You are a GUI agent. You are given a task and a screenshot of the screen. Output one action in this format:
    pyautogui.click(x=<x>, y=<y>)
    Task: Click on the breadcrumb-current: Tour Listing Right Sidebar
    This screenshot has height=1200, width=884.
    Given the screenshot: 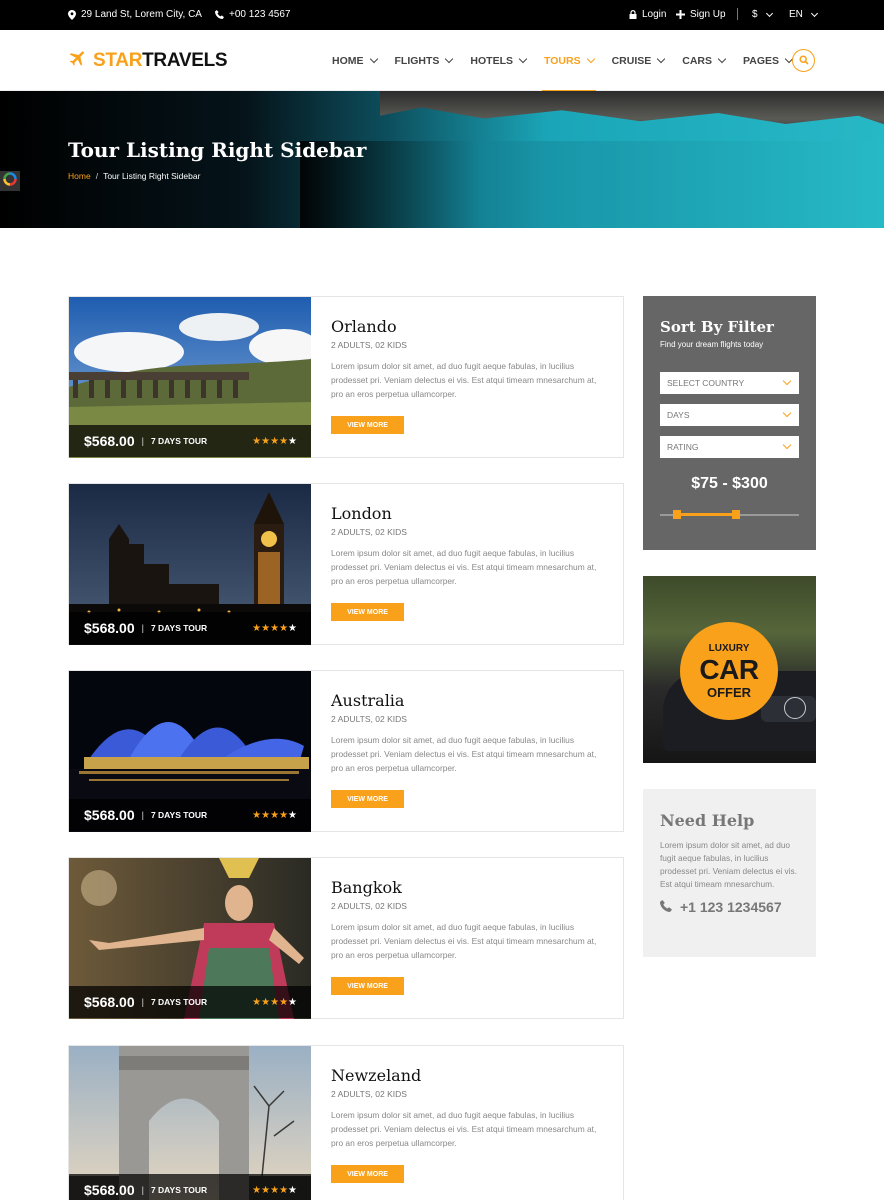 What is the action you would take?
    pyautogui.click(x=152, y=176)
    